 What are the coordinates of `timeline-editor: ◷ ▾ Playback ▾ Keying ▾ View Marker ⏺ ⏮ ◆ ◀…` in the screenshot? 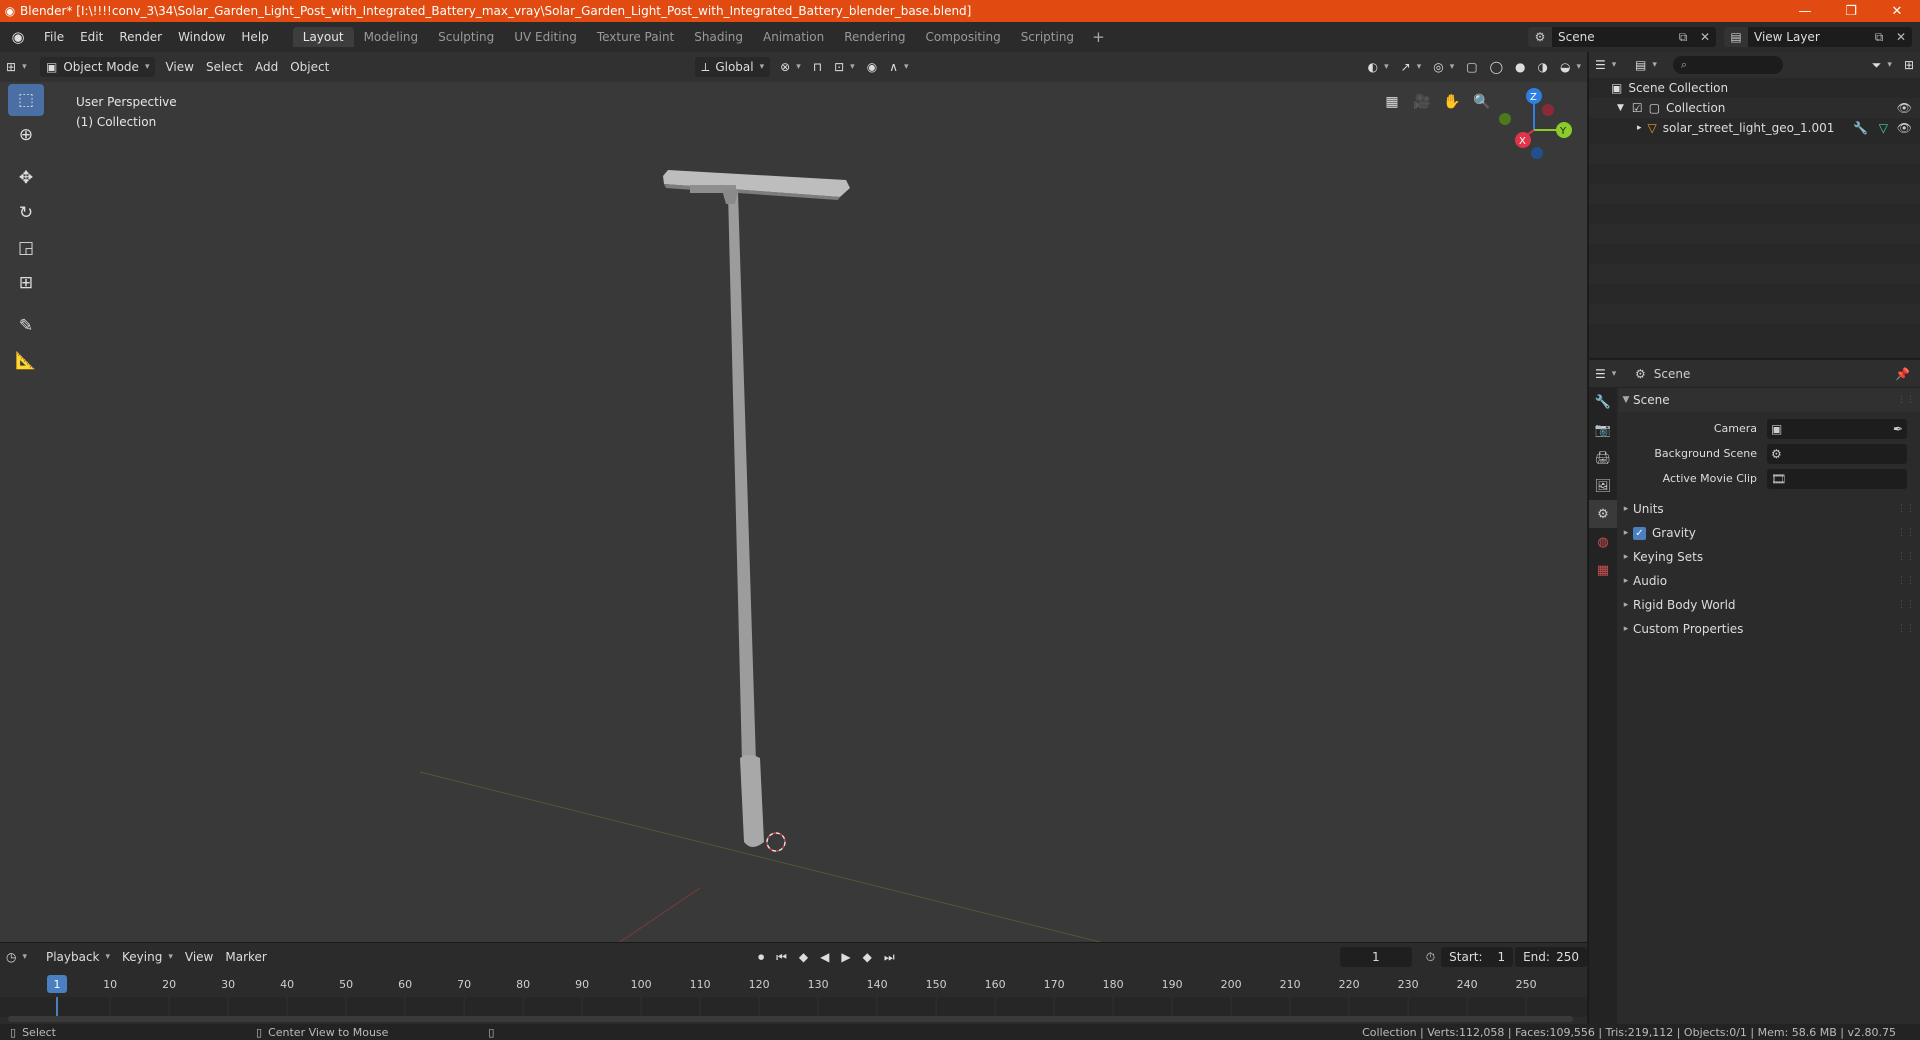 It's located at (793, 983).